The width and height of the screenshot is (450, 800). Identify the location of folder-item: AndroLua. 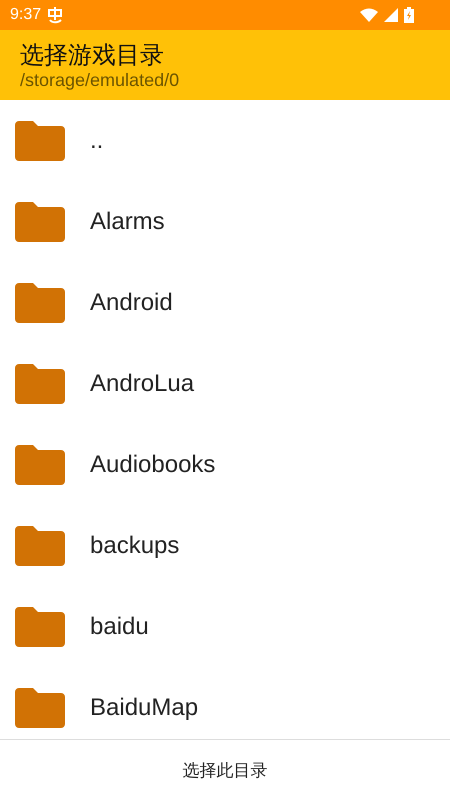
(225, 383).